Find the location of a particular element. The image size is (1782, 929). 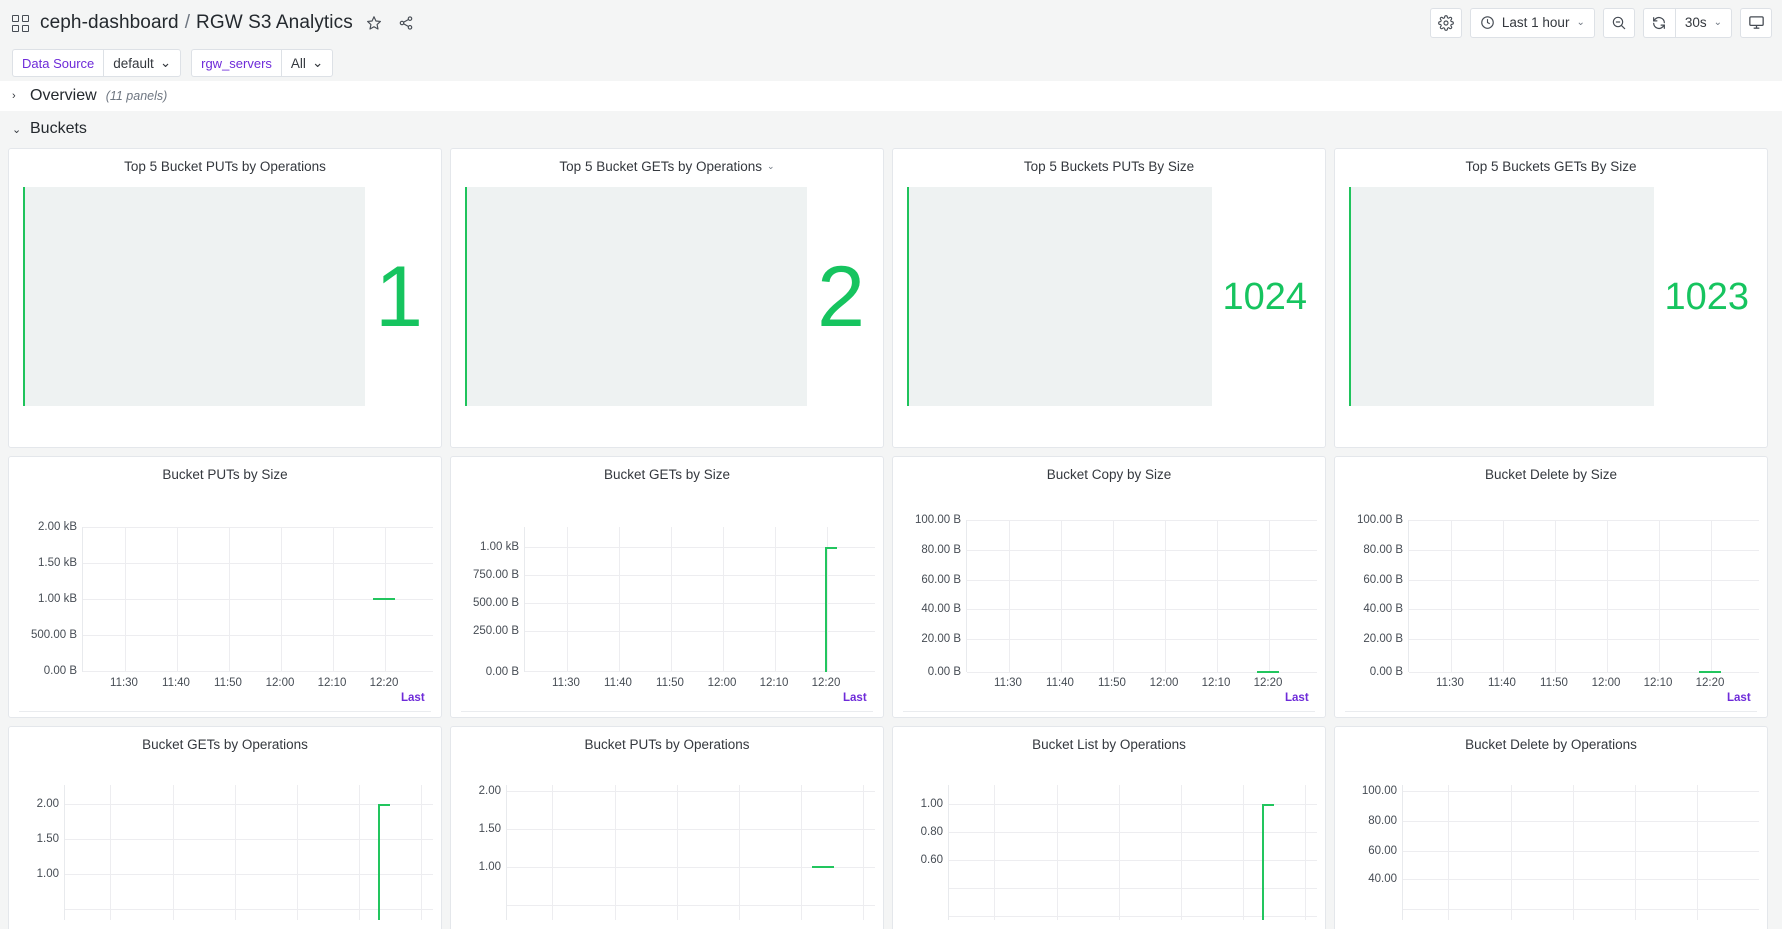

chevron-down-icon: ⌄ is located at coordinates (1717, 22).